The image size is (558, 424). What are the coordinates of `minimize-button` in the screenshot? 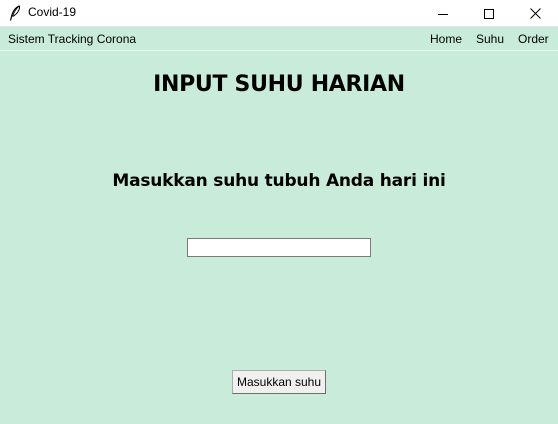 It's located at (443, 13).